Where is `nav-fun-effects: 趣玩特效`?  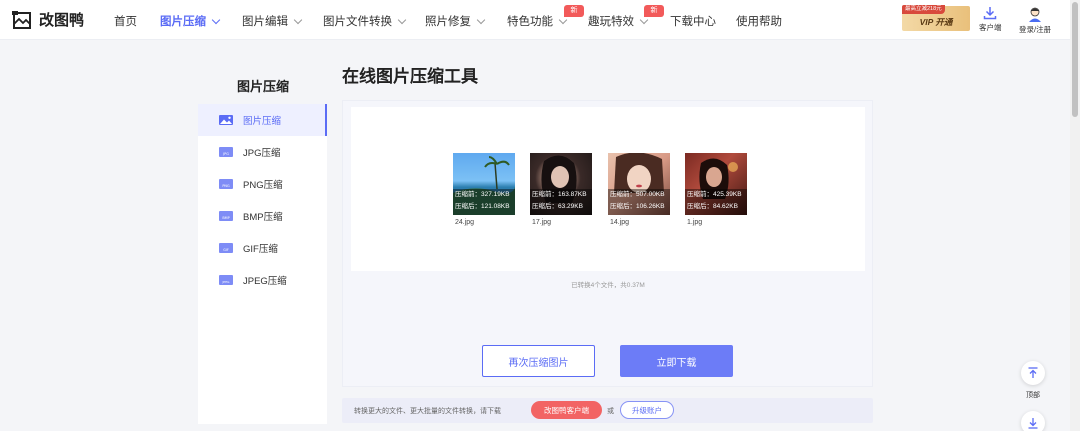
nav-fun-effects: 趣玩特效 is located at coordinates (618, 21).